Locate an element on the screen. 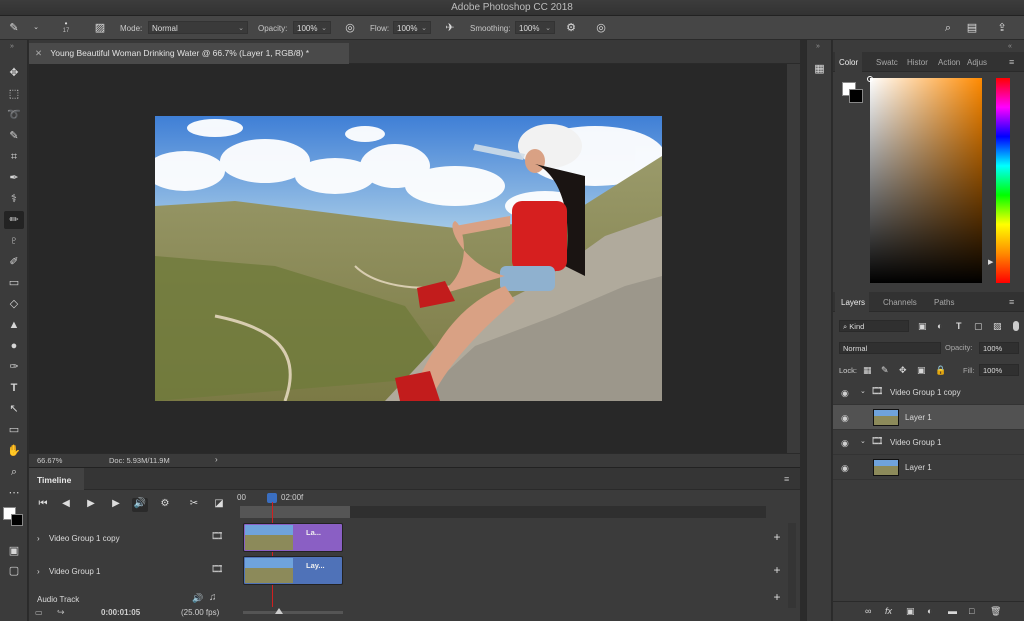  properties-panel-icon: ▦ is located at coordinates (819, 70).